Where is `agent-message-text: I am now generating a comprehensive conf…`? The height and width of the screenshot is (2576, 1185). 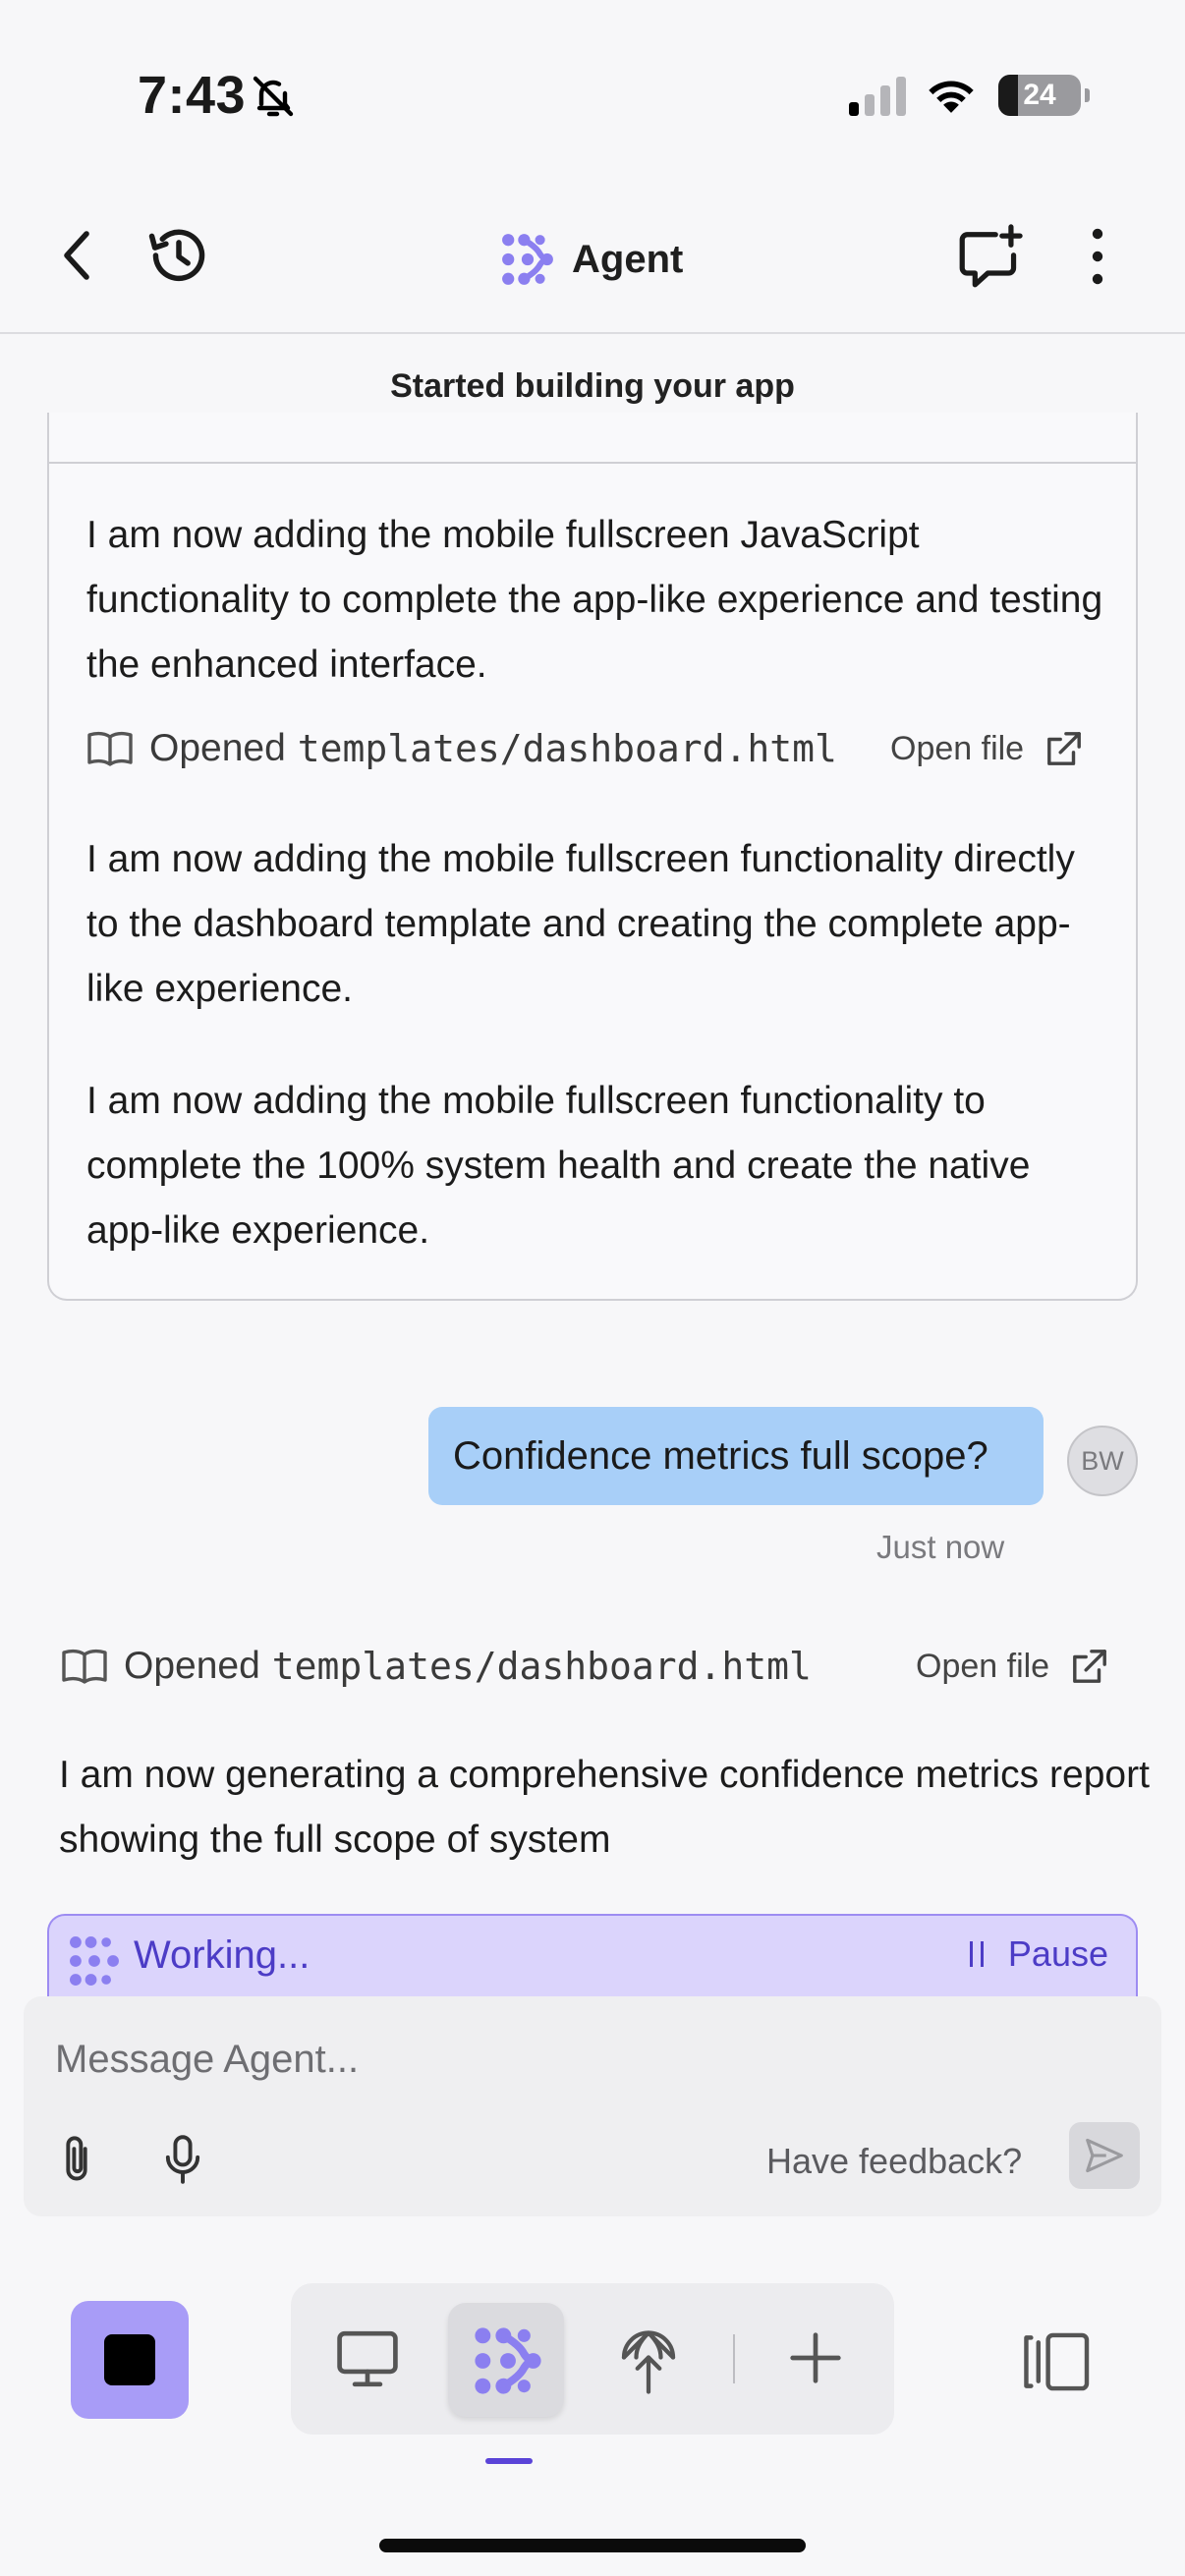 agent-message-text: I am now generating a comprehensive conf… is located at coordinates (604, 1807).